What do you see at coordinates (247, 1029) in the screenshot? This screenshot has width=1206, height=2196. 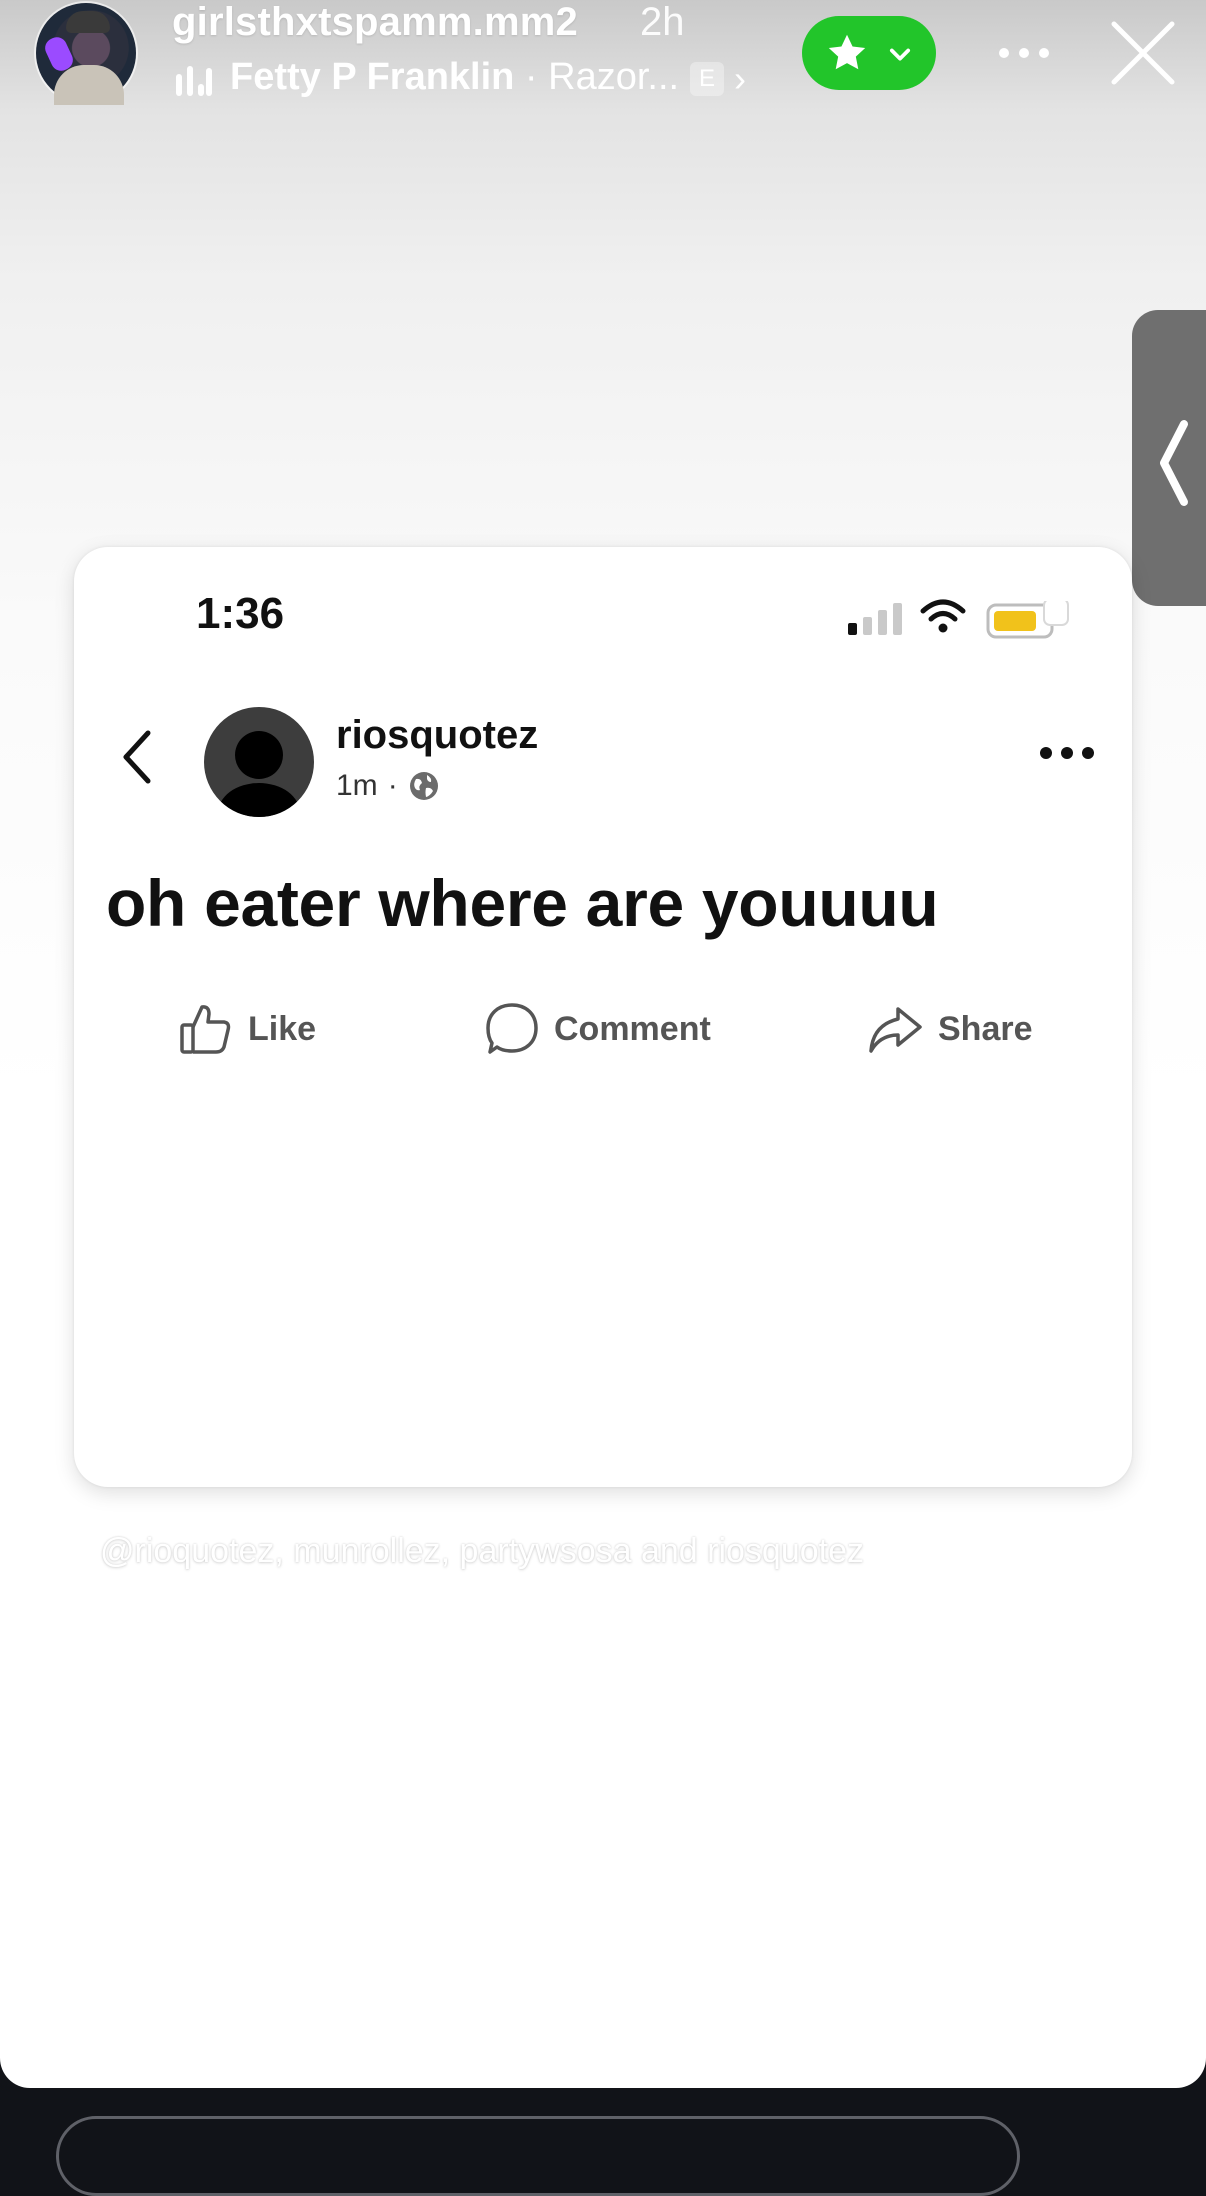 I see `like-button: Like` at bounding box center [247, 1029].